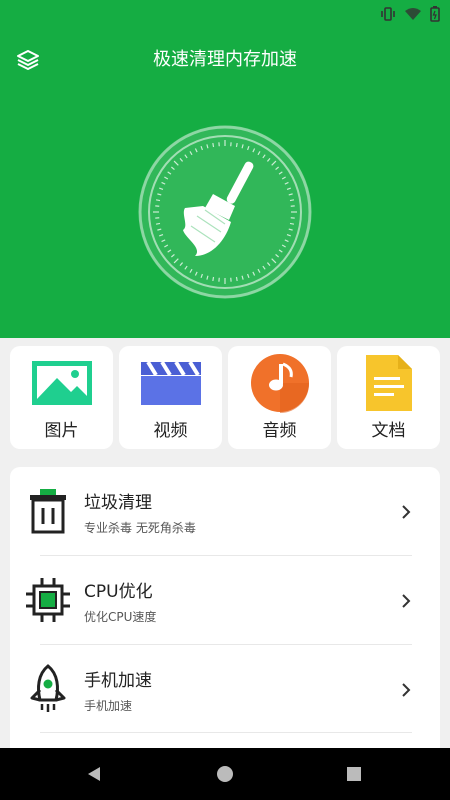  I want to click on clean-button, so click(225, 212).